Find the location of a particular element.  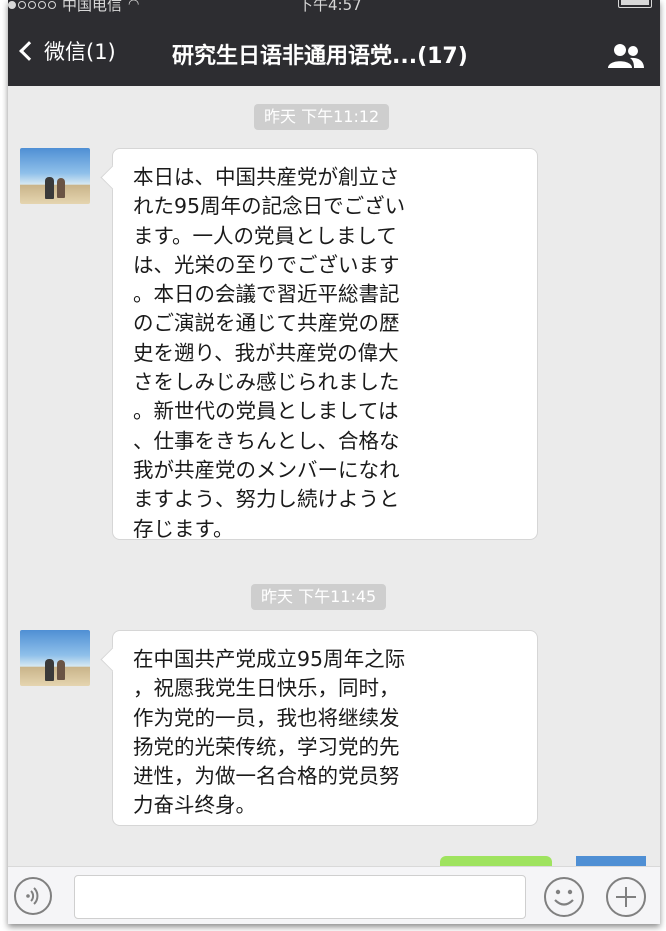

carrier-label: 中国电信 is located at coordinates (92, 7).